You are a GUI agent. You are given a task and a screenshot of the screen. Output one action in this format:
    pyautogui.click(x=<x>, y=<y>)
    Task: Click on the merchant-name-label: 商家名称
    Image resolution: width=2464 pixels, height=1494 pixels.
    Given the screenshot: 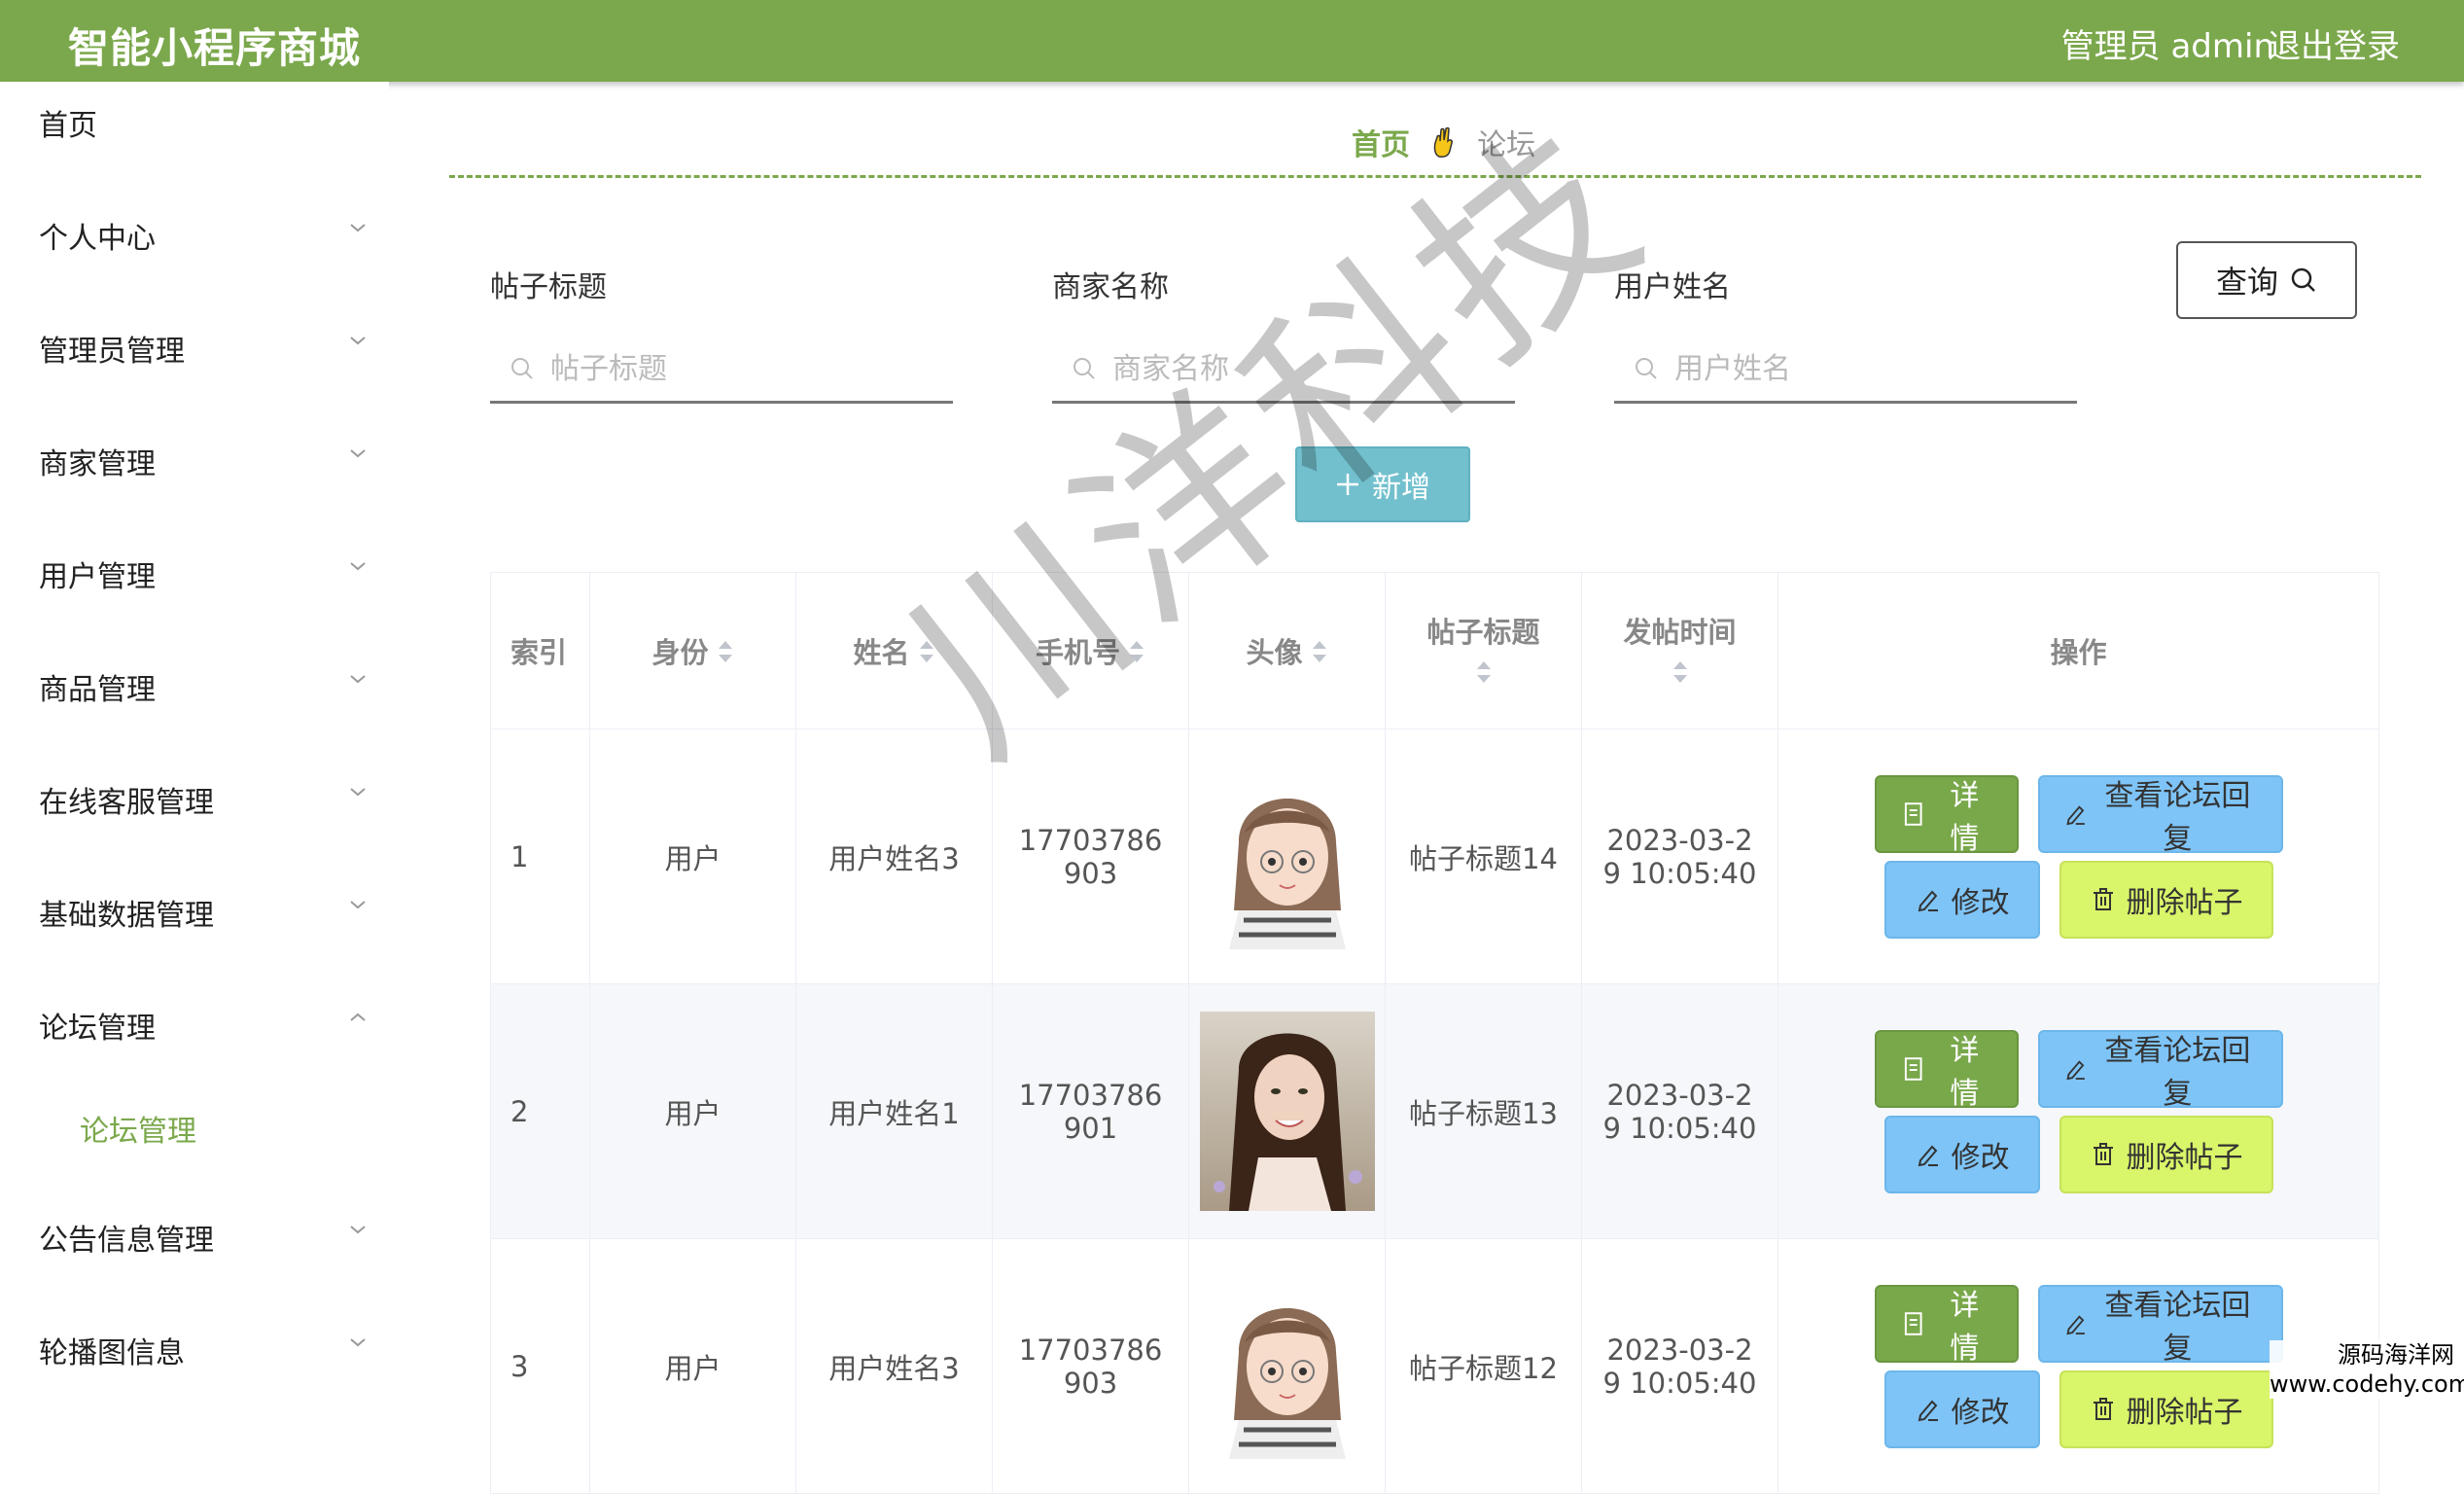 What is the action you would take?
    pyautogui.click(x=1110, y=287)
    